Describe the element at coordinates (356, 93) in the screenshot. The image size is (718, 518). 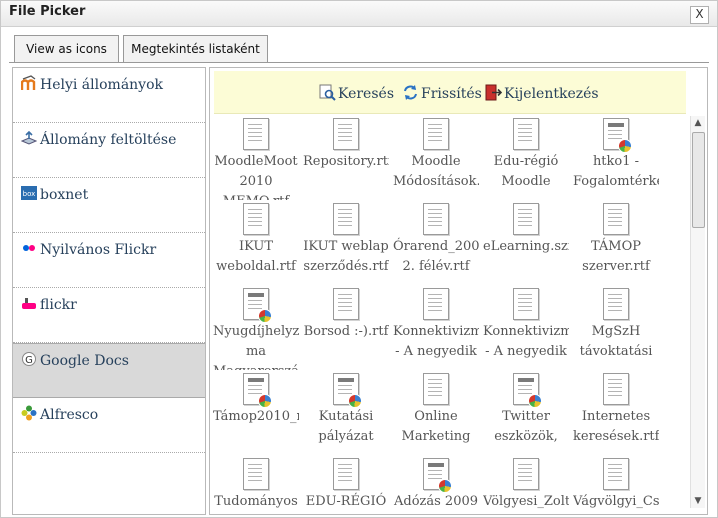
I see `search-button: Keresés` at that location.